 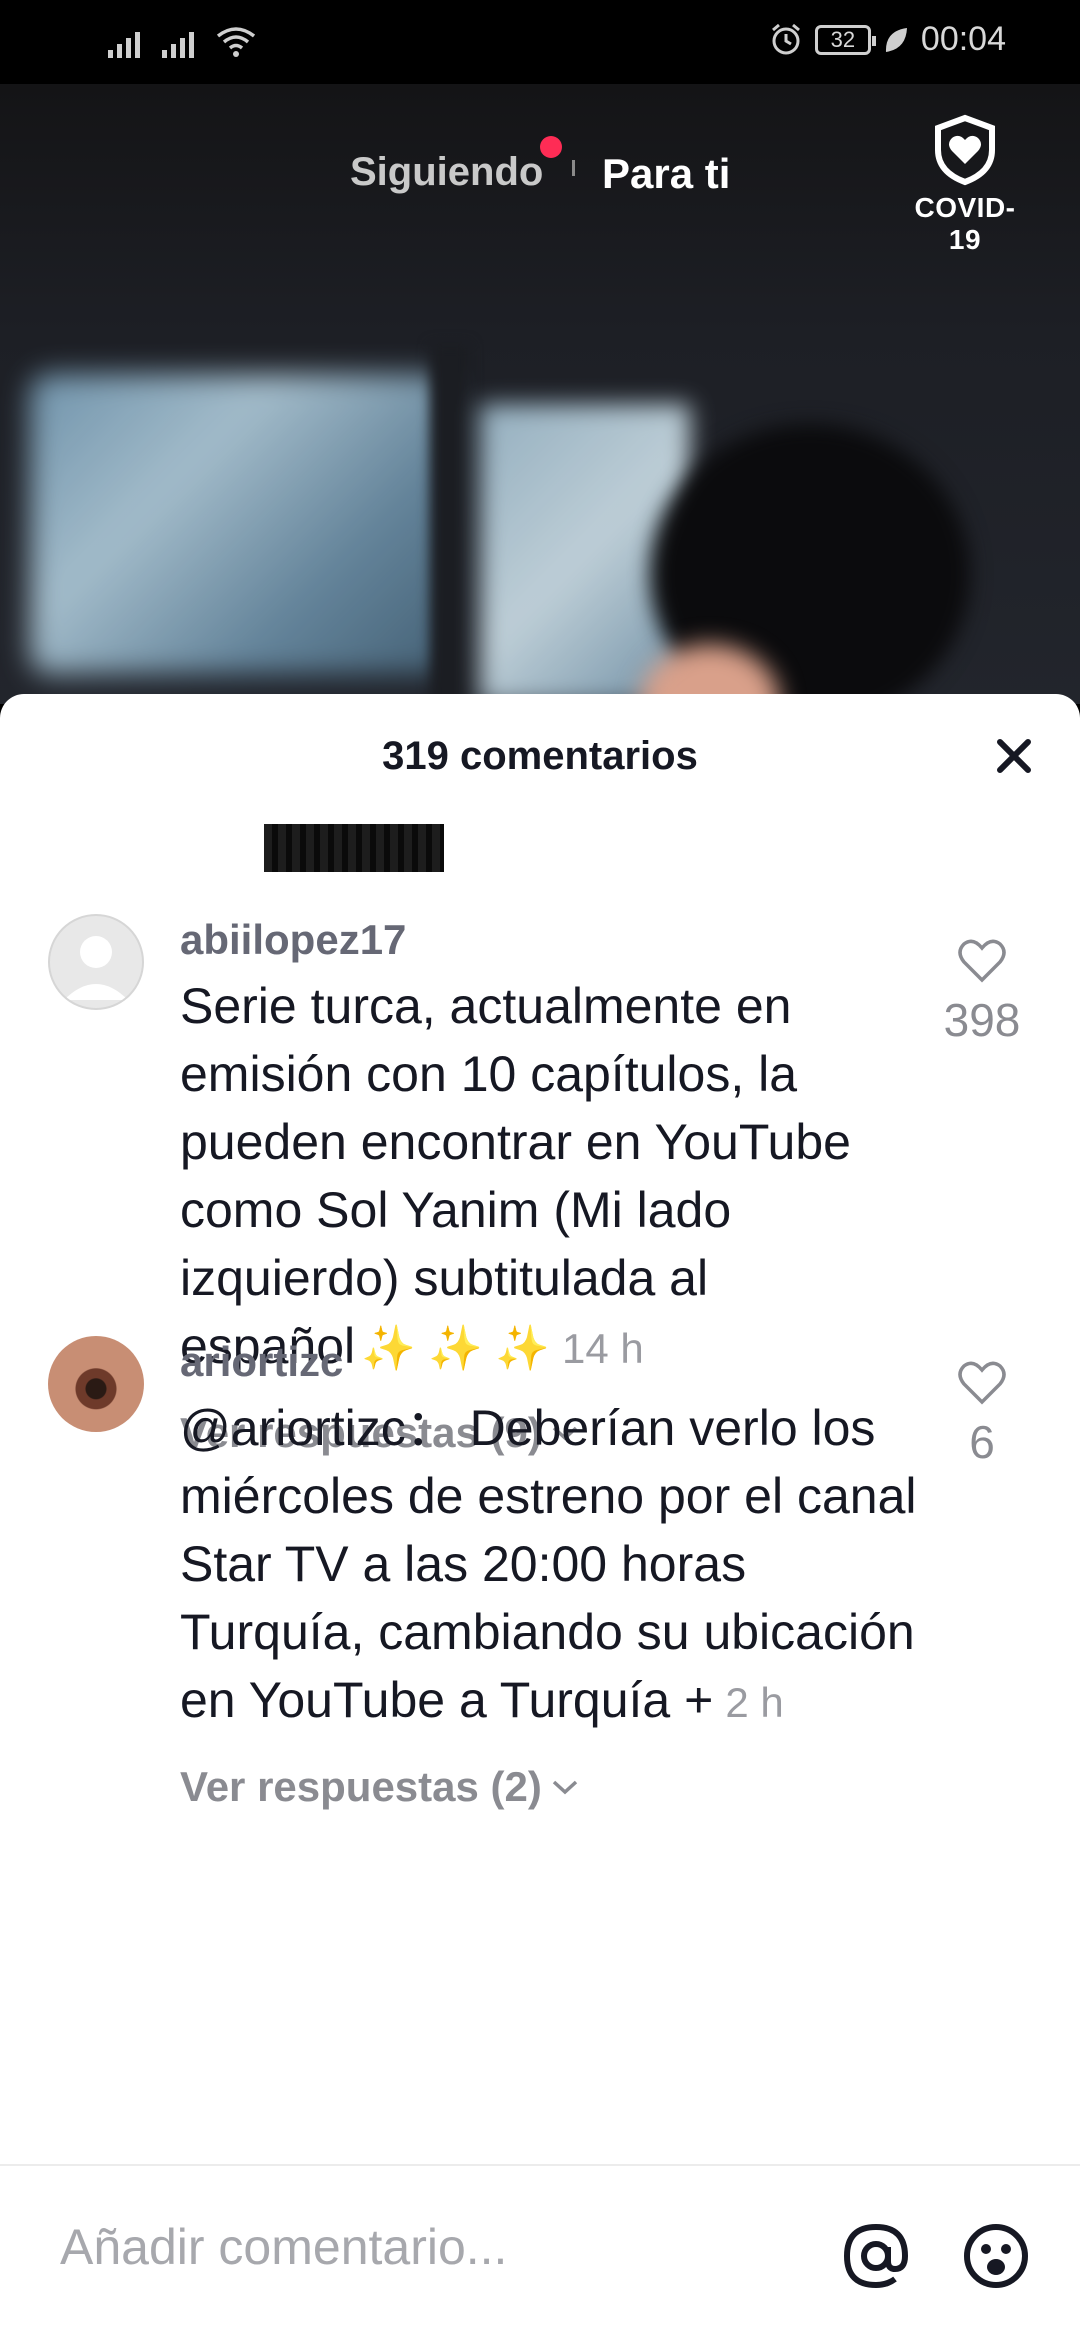 What do you see at coordinates (896, 39) in the screenshot?
I see `leaf-icon` at bounding box center [896, 39].